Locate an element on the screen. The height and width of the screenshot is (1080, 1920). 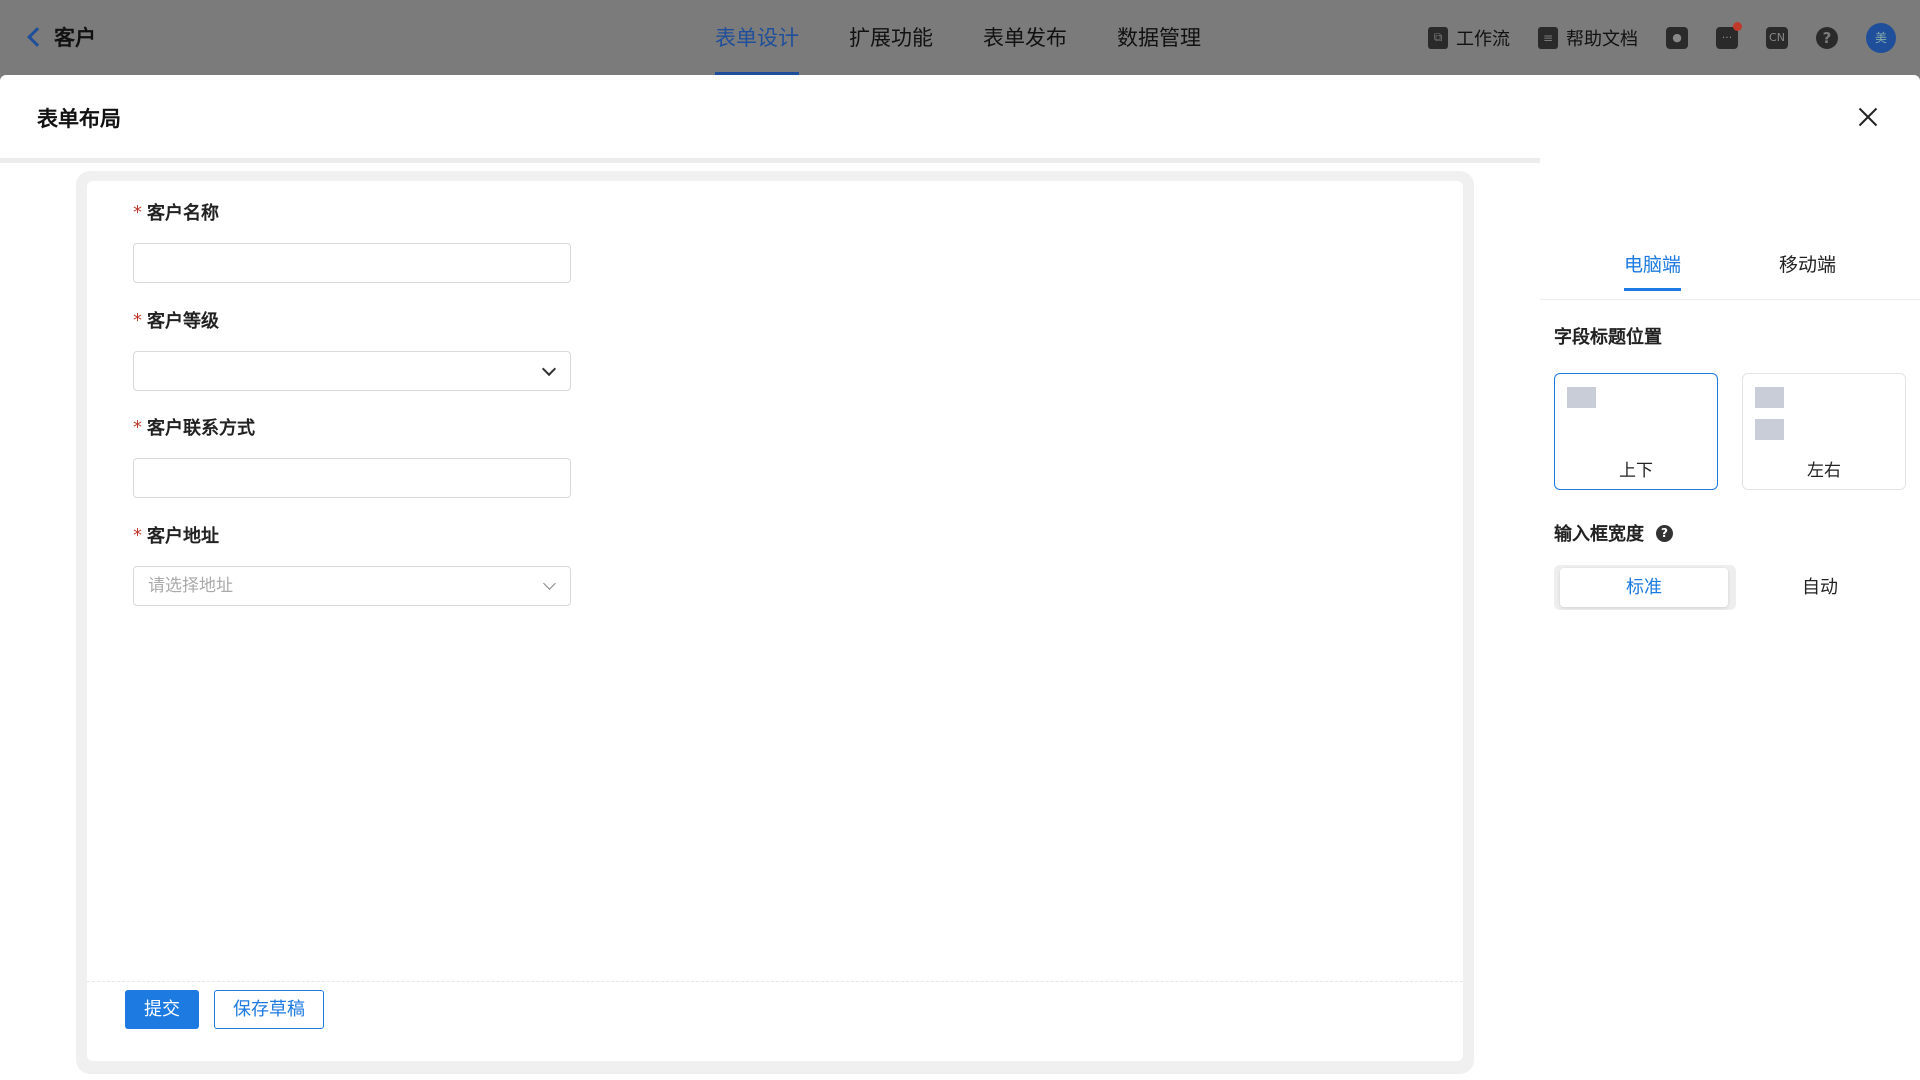
customer-name-input is located at coordinates (352, 263).